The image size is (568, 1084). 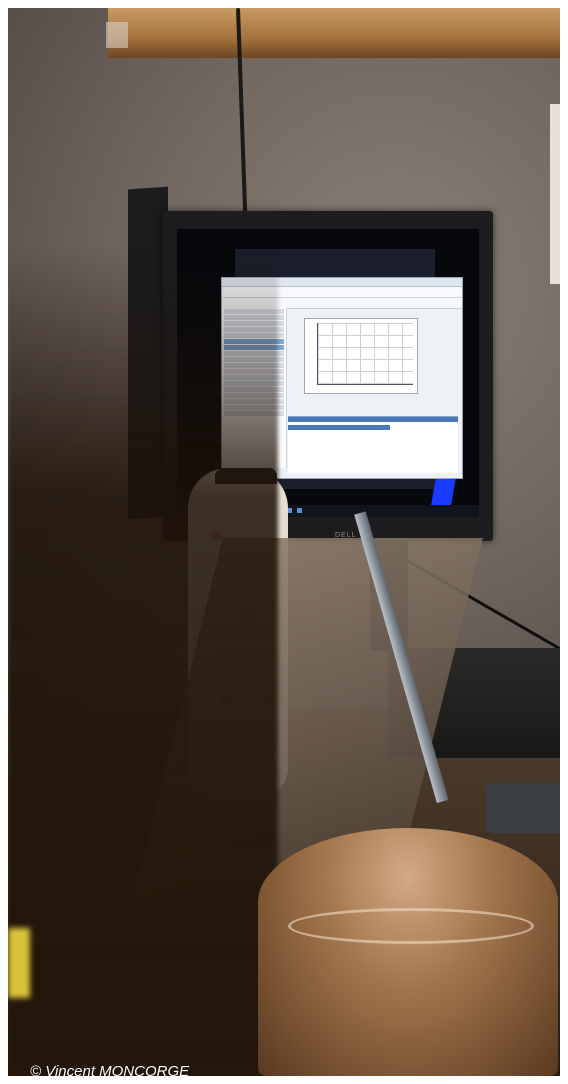 I want to click on paper-sheet, so click(x=555, y=194).